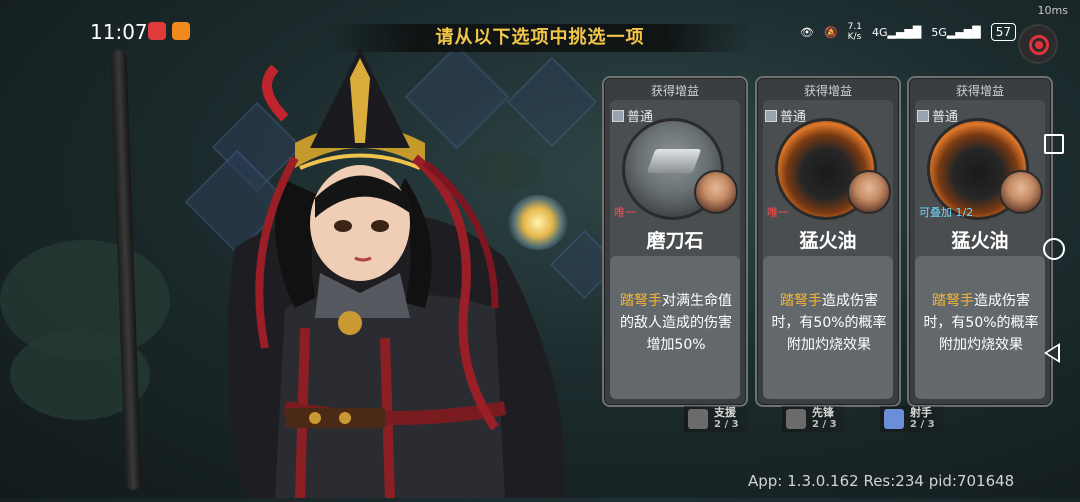 This screenshot has height=502, width=1080. Describe the element at coordinates (725, 412) in the screenshot. I see `class-name: 支援` at that location.